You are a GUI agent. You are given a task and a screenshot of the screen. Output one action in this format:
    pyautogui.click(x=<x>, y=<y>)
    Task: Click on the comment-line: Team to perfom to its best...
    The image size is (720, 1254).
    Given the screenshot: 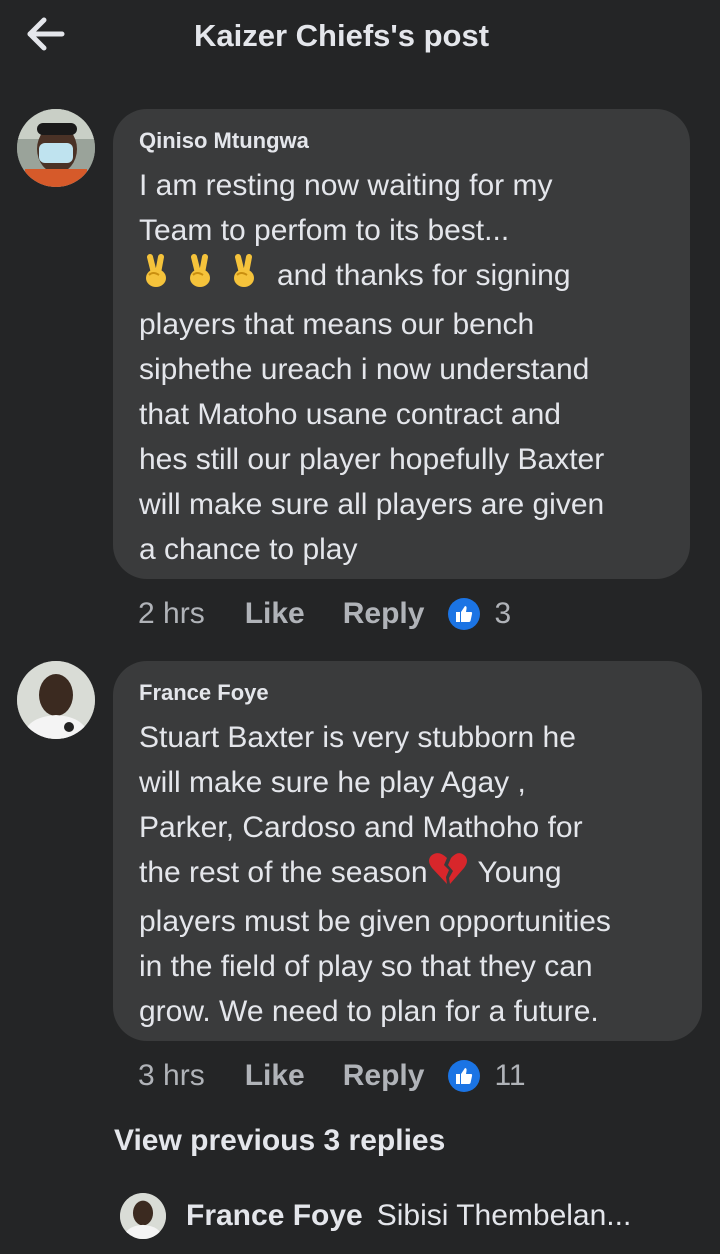 What is the action you would take?
    pyautogui.click(x=324, y=230)
    